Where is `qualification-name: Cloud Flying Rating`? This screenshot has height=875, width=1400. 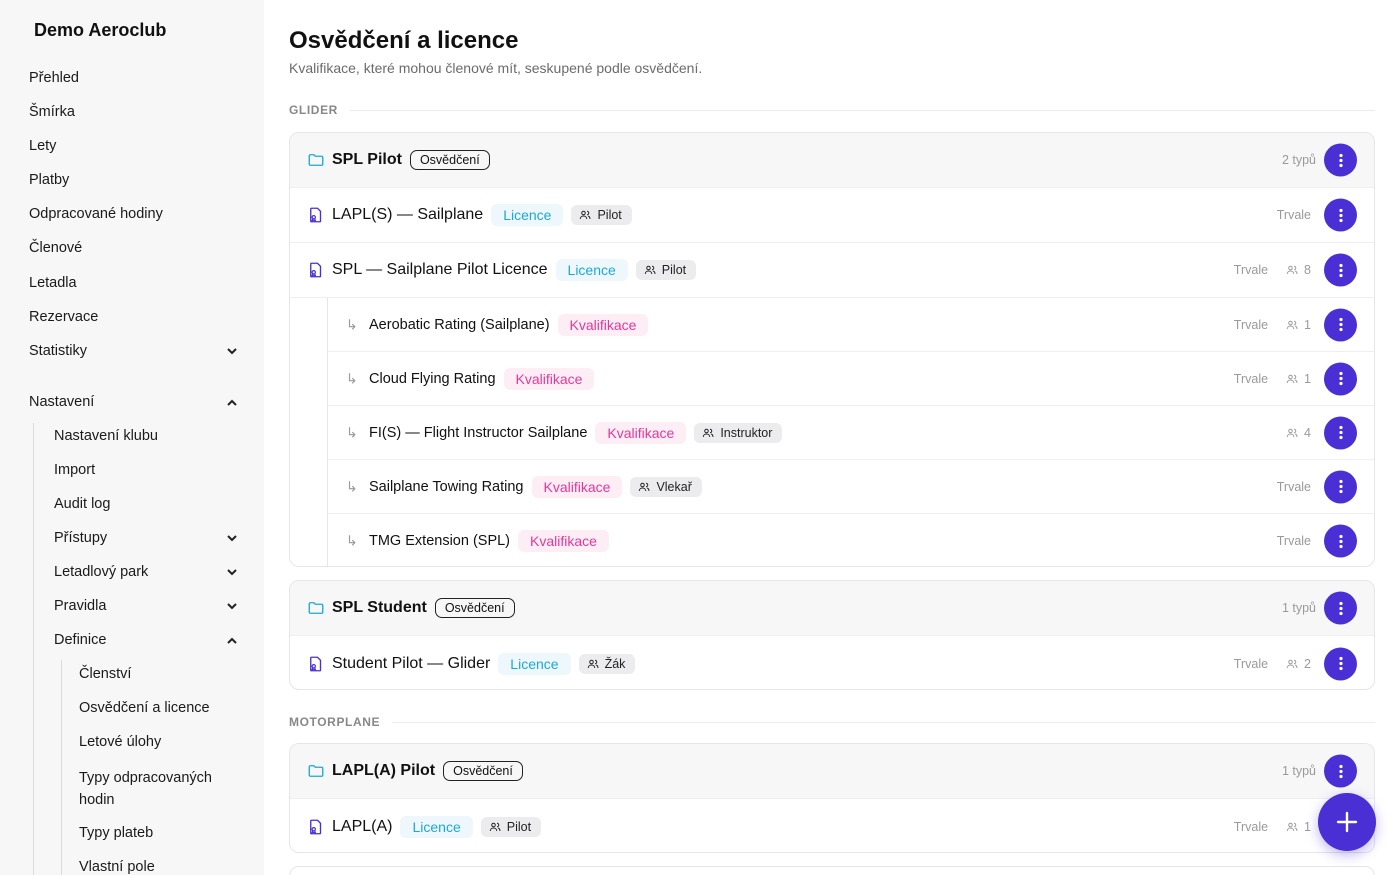
qualification-name: Cloud Flying Rating is located at coordinates (432, 378).